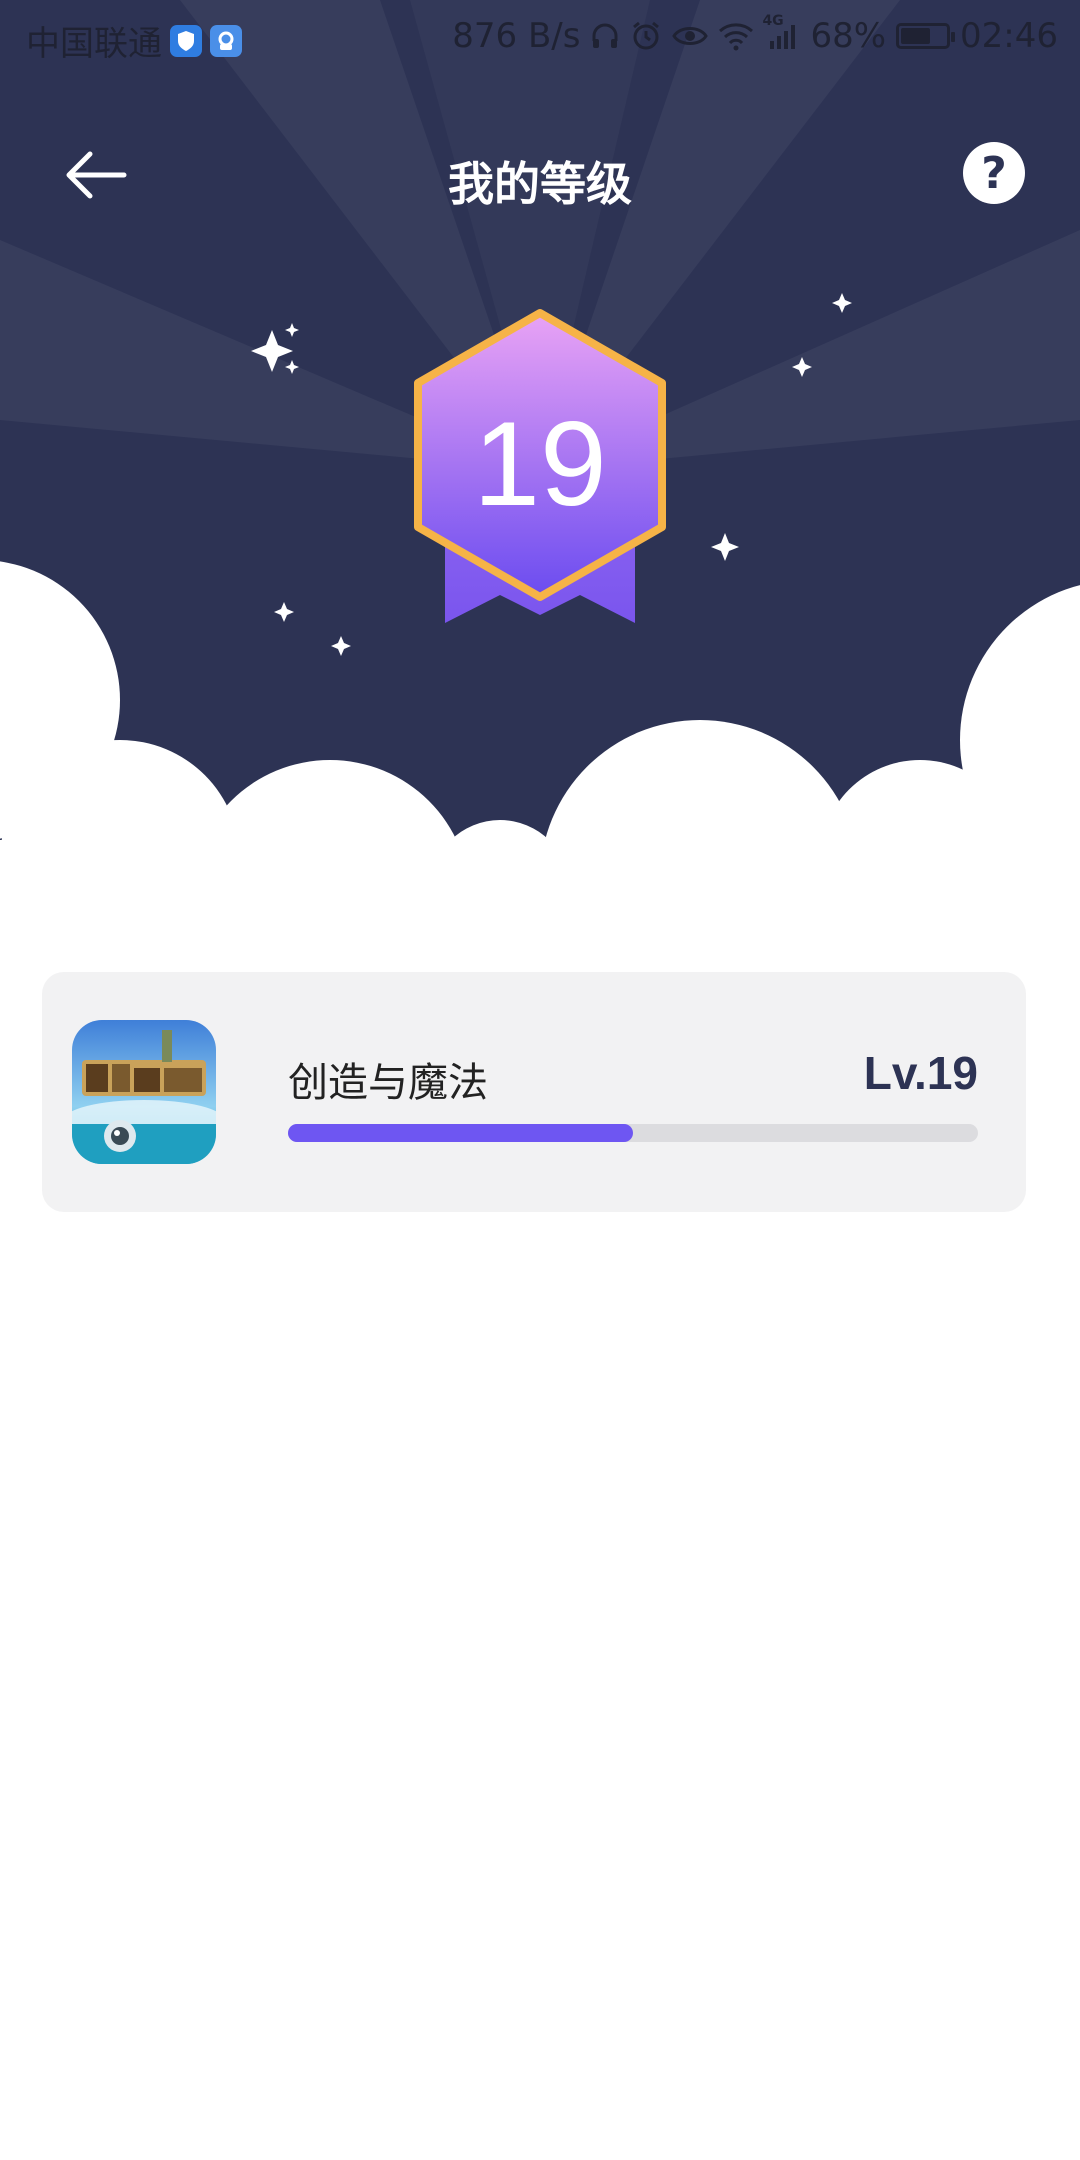 This screenshot has width=1080, height=2160. I want to click on headphones-icon, so click(605, 36).